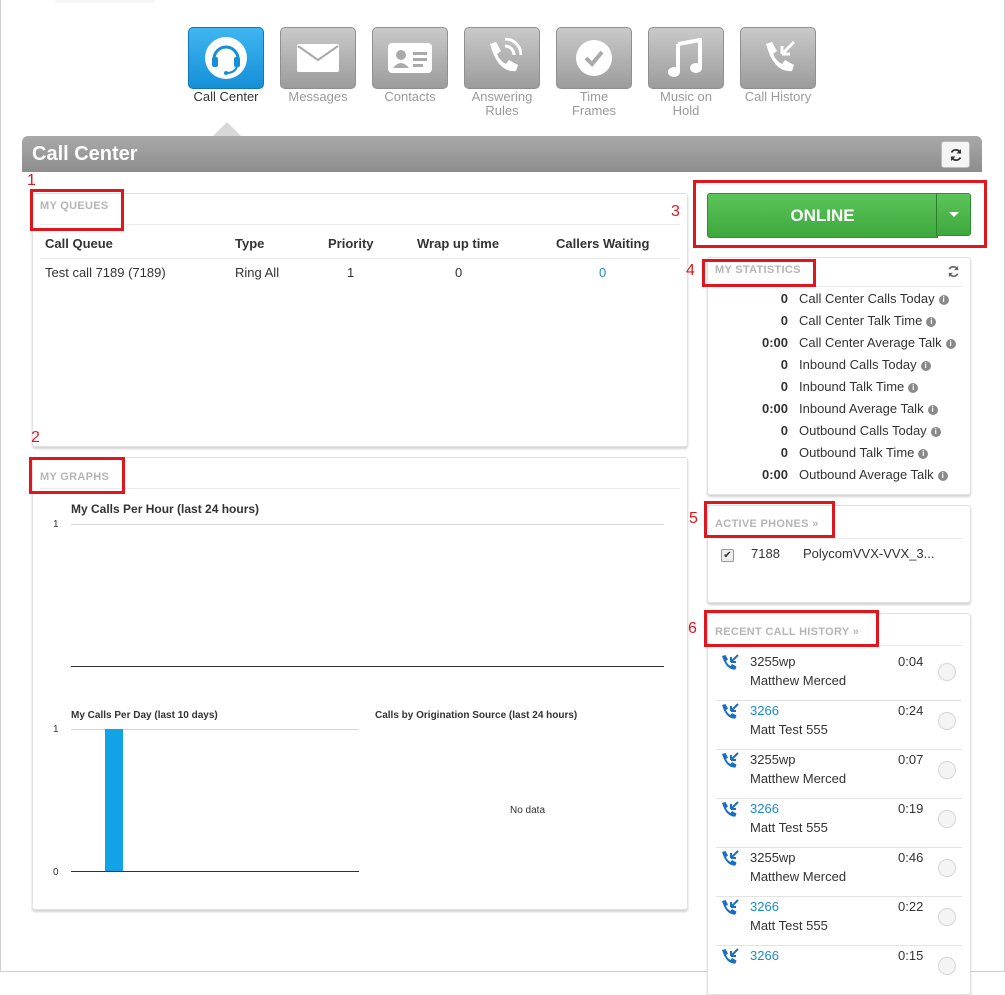 This screenshot has width=1005, height=995. What do you see at coordinates (249, 243) in the screenshot?
I see `col-header-type: Type` at bounding box center [249, 243].